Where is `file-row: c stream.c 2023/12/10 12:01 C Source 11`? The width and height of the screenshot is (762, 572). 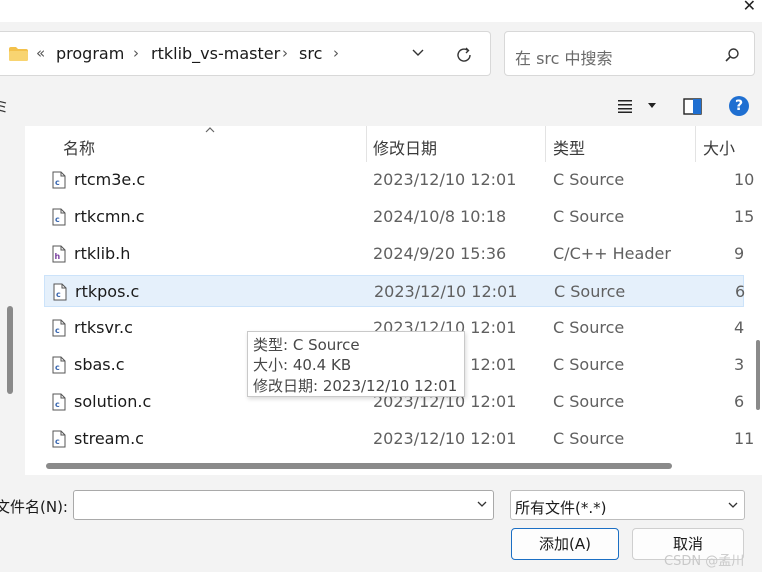 file-row: c stream.c 2023/12/10 12:01 C Source 11 is located at coordinates (399, 439).